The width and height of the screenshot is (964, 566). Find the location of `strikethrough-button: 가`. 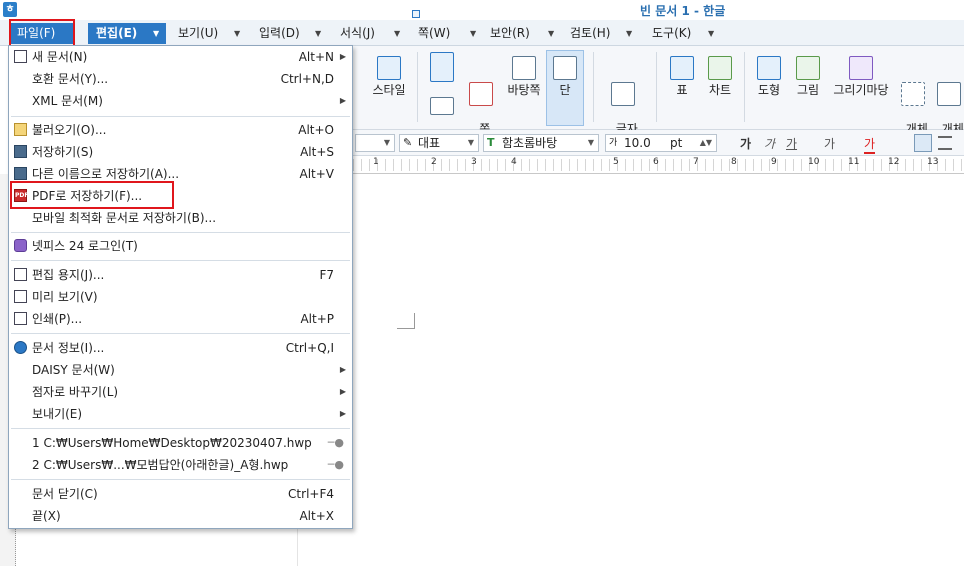

strikethrough-button: 가 is located at coordinates (829, 143).